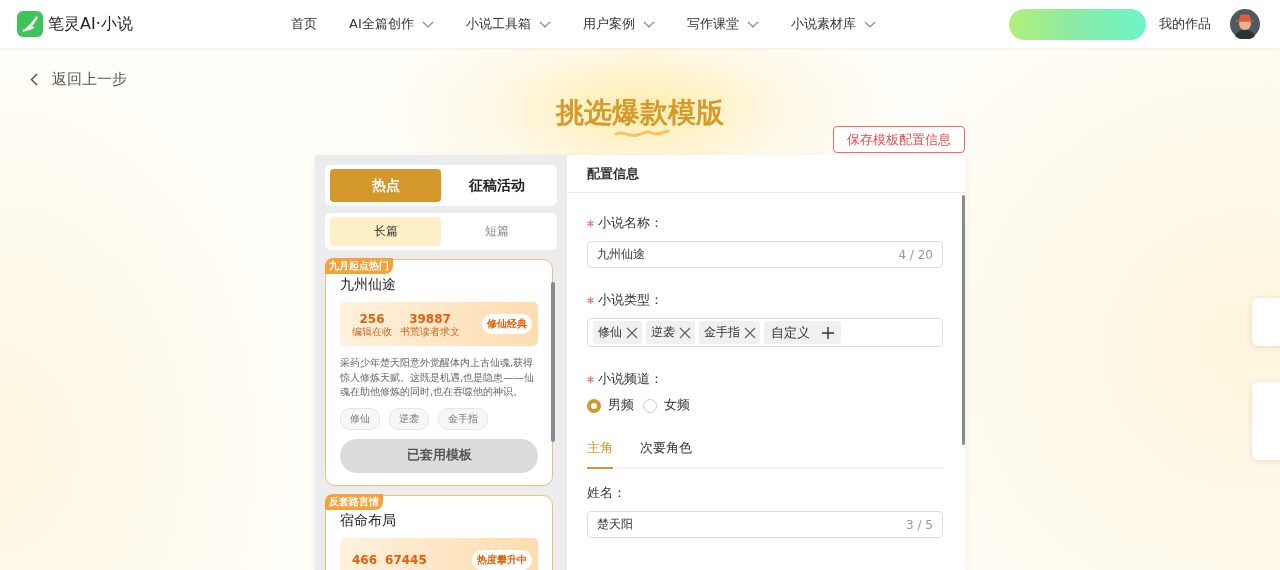 The height and width of the screenshot is (570, 1280). Describe the element at coordinates (1077, 24) in the screenshot. I see `promo-pill` at that location.